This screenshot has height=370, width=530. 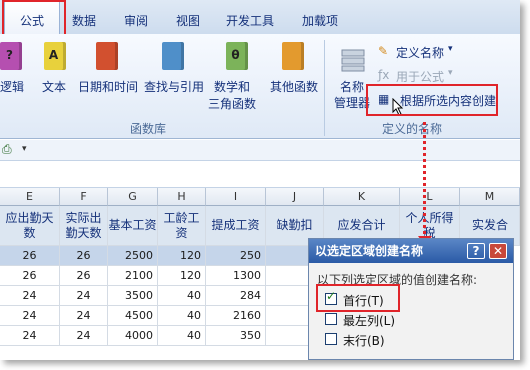 What do you see at coordinates (136, 20) in the screenshot?
I see `tab-review: 审阅` at bounding box center [136, 20].